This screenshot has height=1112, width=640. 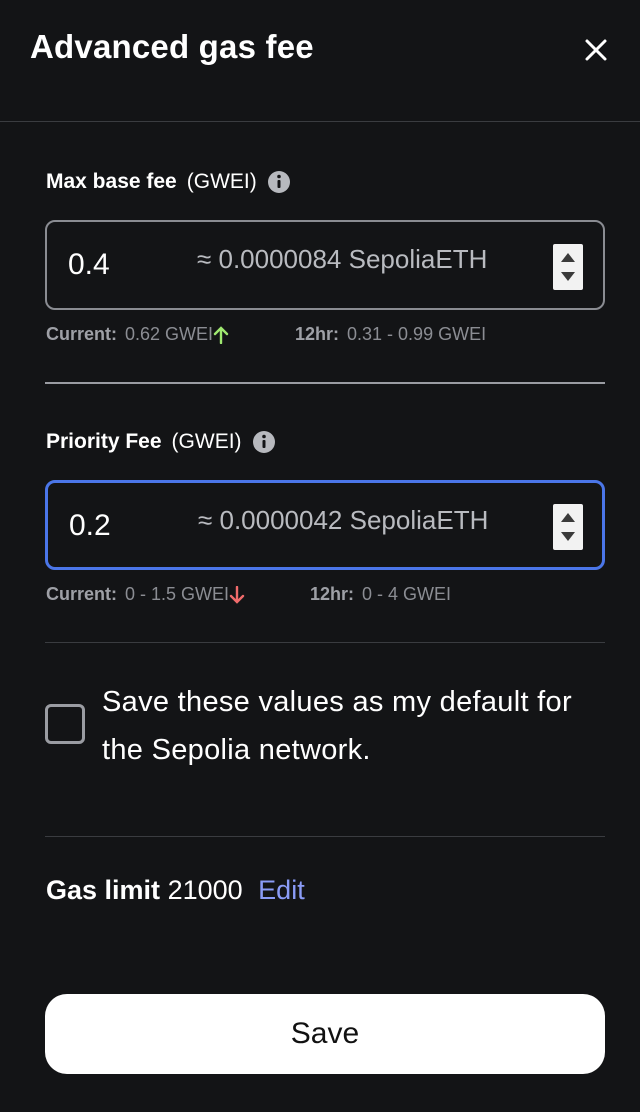 I want to click on modal-title: Advanced gas fee, so click(x=172, y=46).